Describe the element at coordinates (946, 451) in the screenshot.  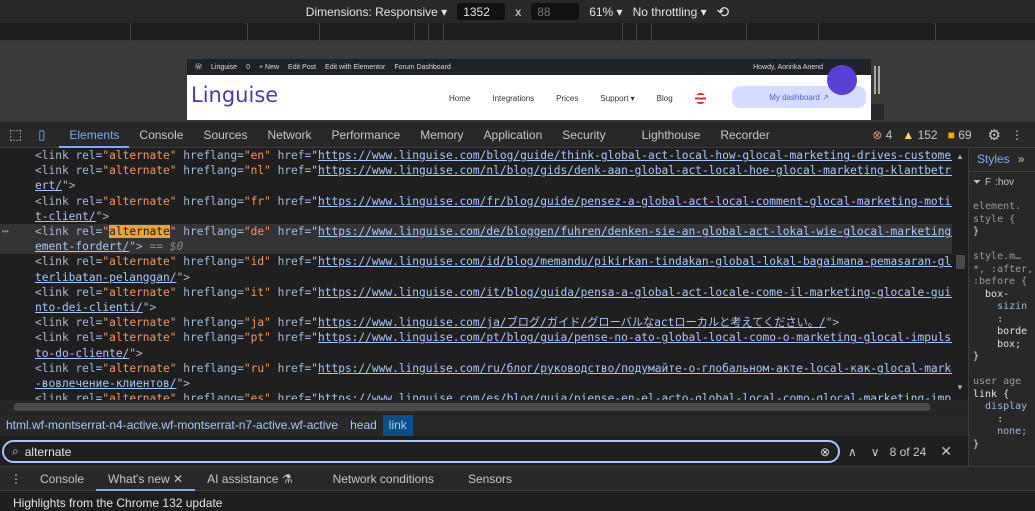
I see `close-search-icon: ✕` at that location.